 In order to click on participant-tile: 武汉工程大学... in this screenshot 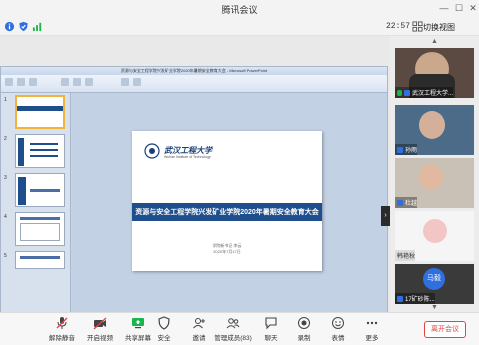, I will do `click(434, 73)`.